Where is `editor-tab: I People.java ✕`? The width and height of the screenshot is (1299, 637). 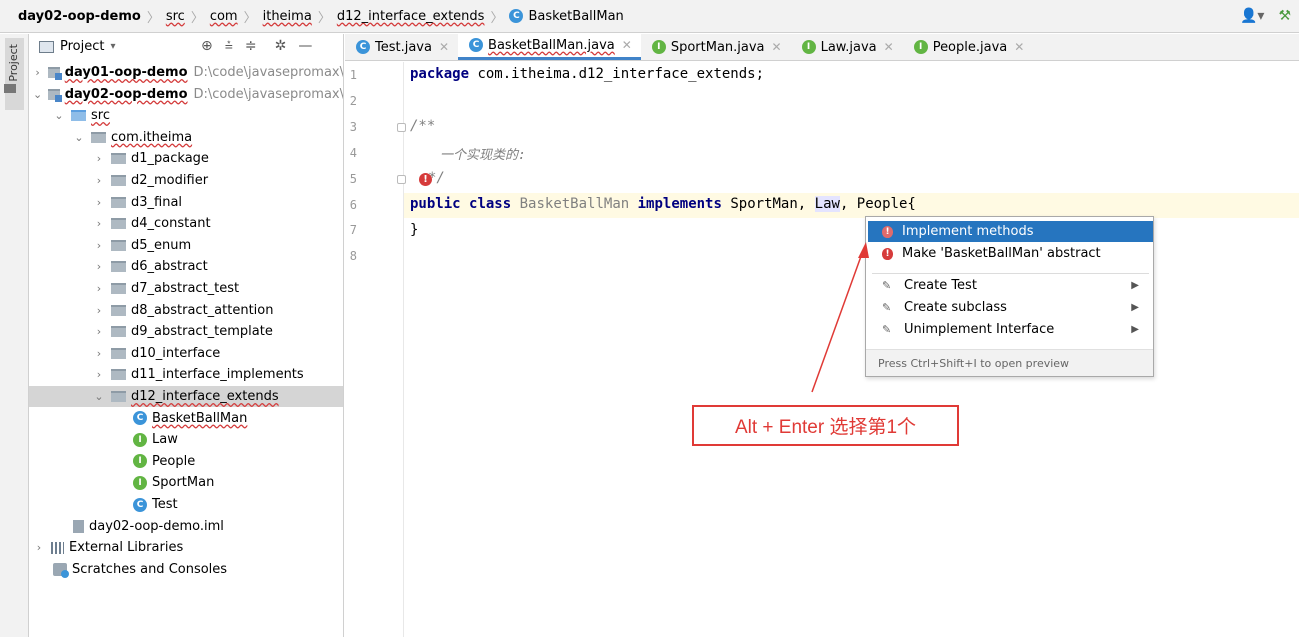 editor-tab: I People.java ✕ is located at coordinates (968, 47).